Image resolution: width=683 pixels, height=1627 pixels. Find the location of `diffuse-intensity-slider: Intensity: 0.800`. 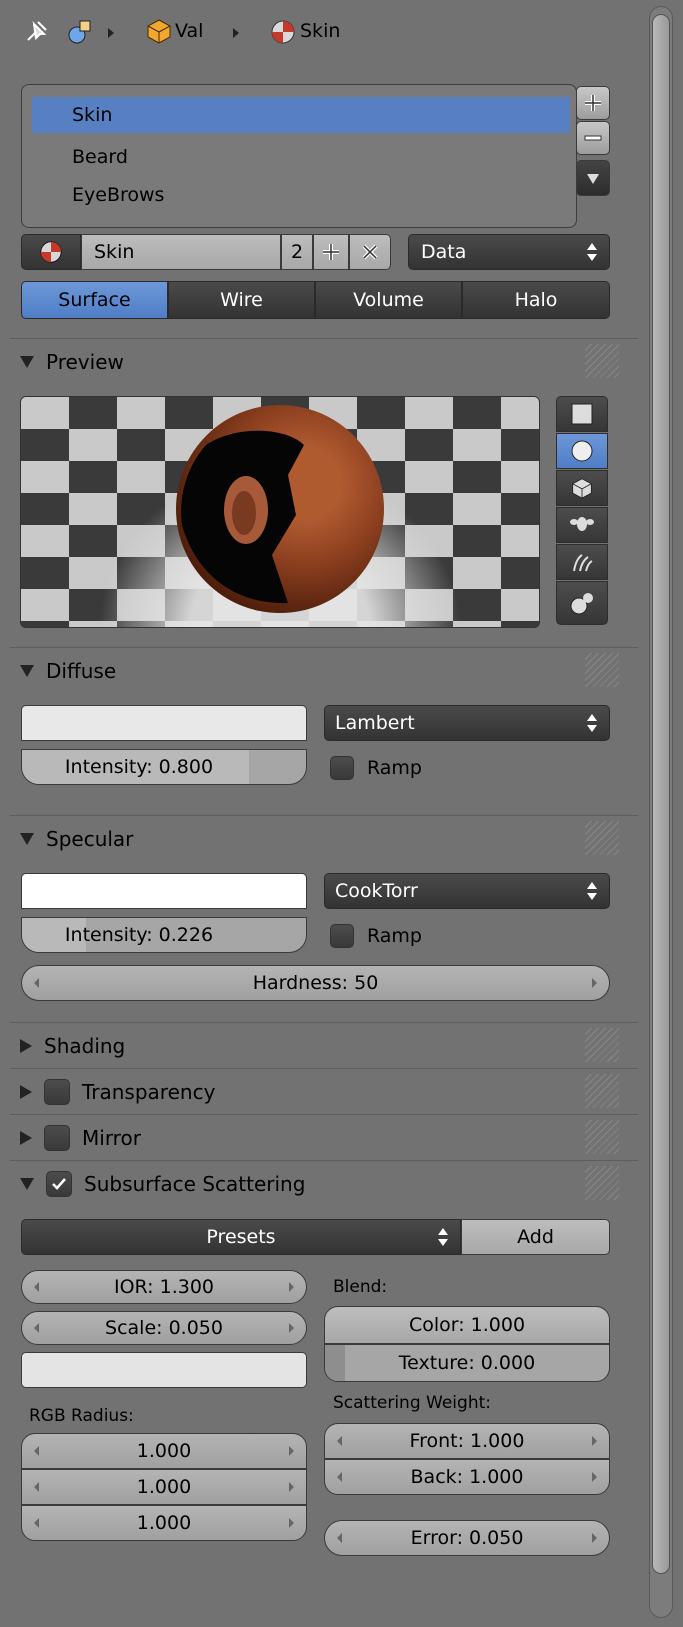

diffuse-intensity-slider: Intensity: 0.800 is located at coordinates (164, 767).